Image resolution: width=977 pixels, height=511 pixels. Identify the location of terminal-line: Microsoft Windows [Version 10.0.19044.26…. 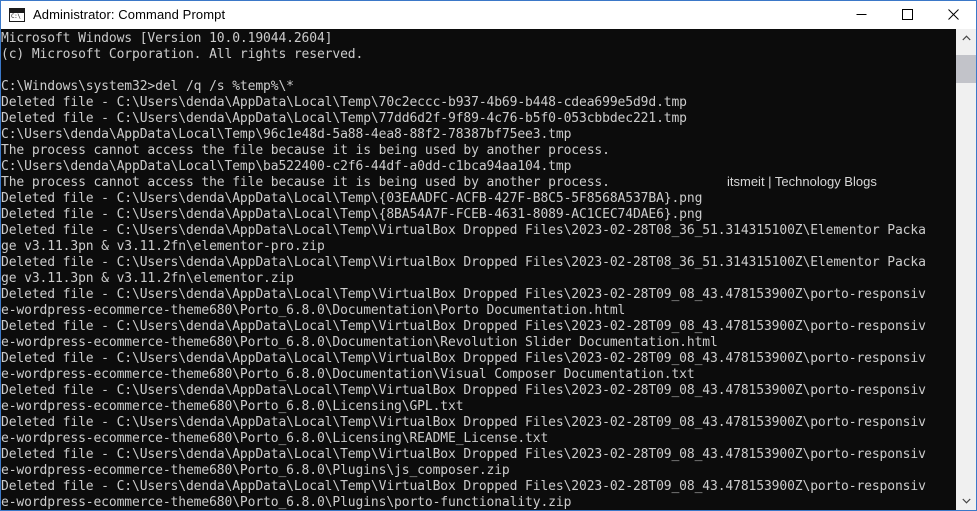
(167, 38).